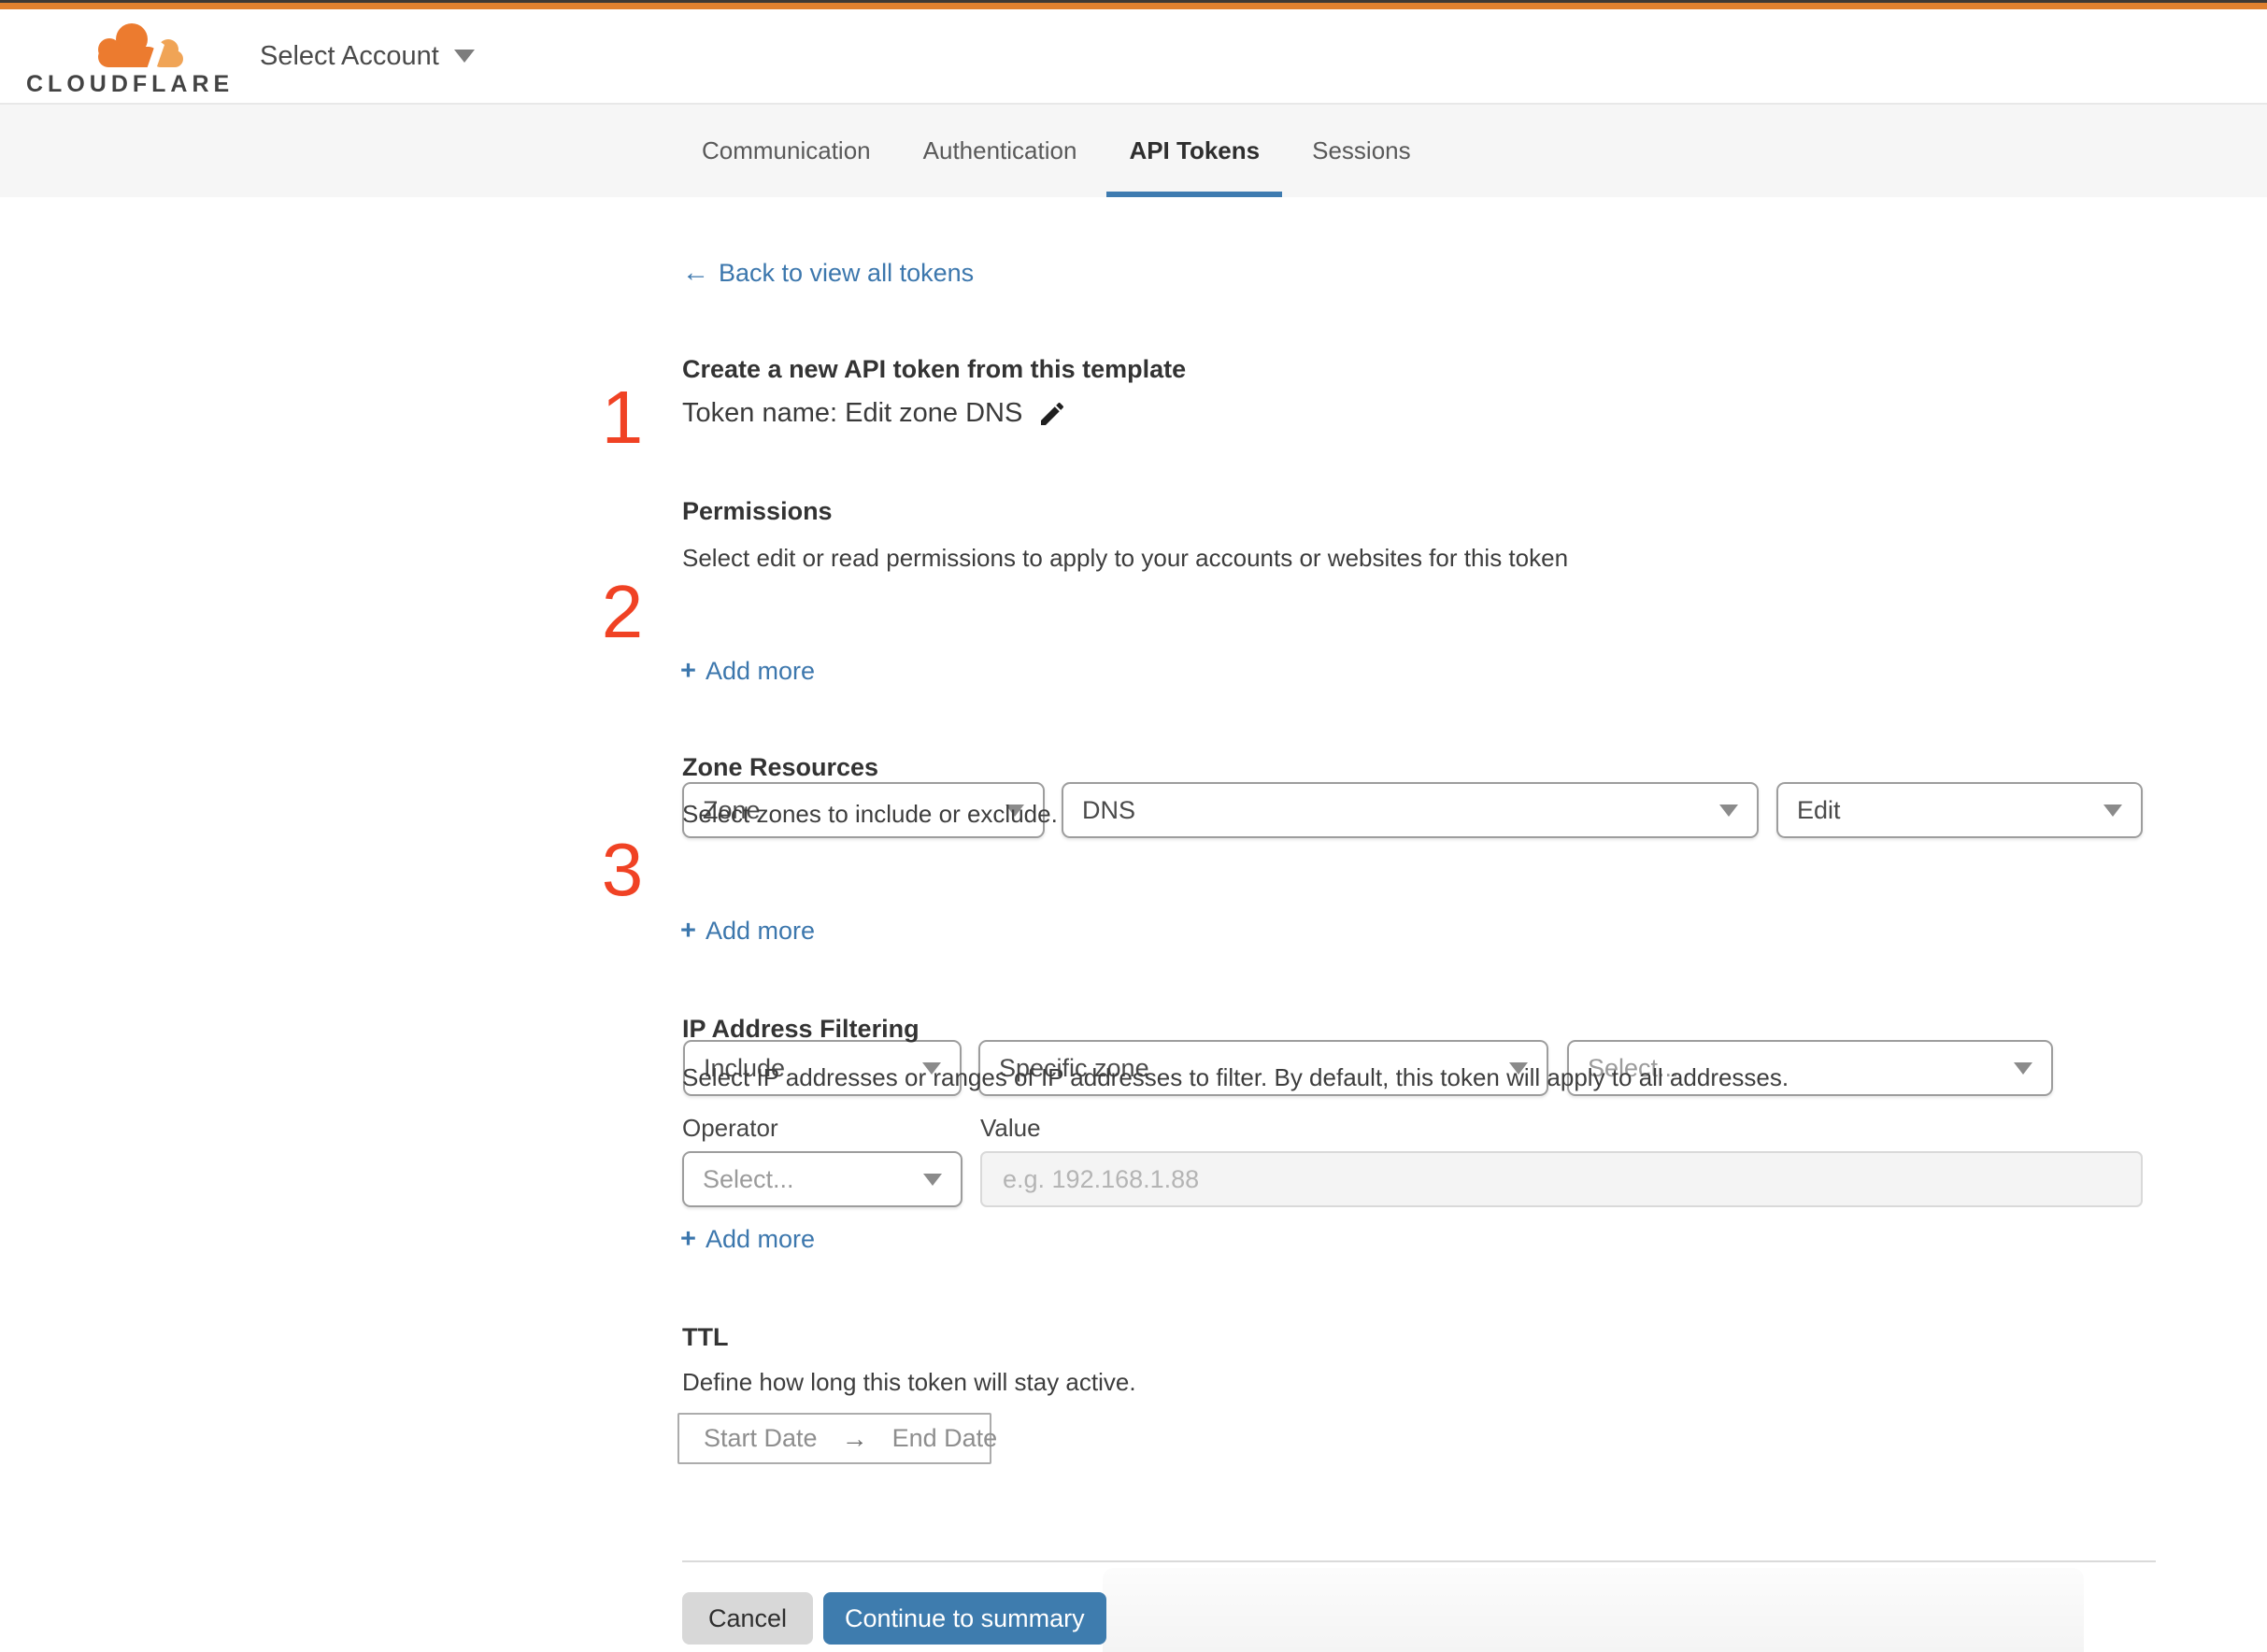 Image resolution: width=2267 pixels, height=1652 pixels. What do you see at coordinates (1594, 1610) in the screenshot?
I see `footer-shadow` at bounding box center [1594, 1610].